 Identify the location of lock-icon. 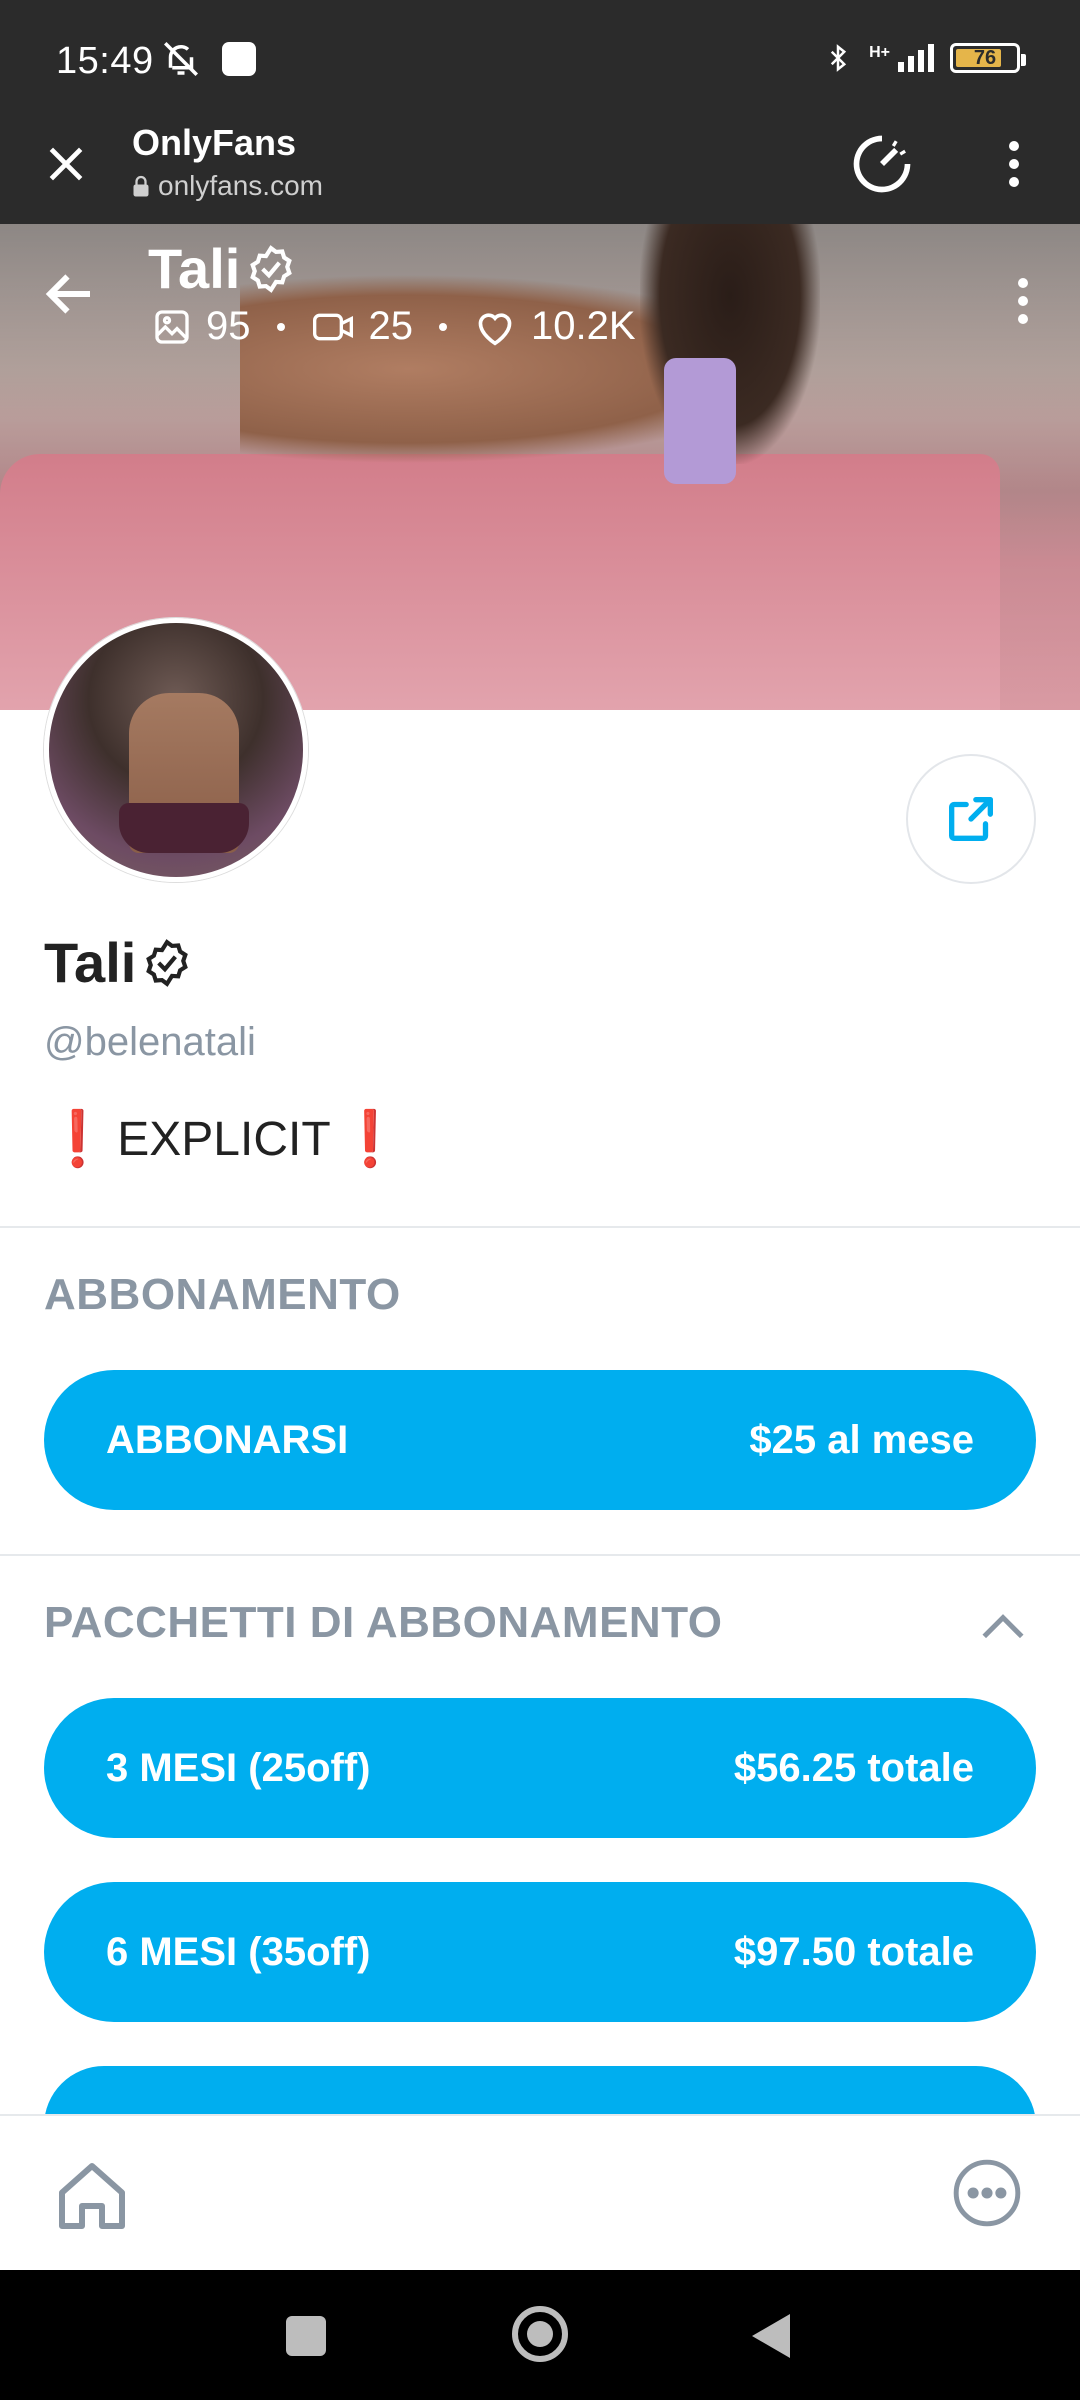
(141, 186).